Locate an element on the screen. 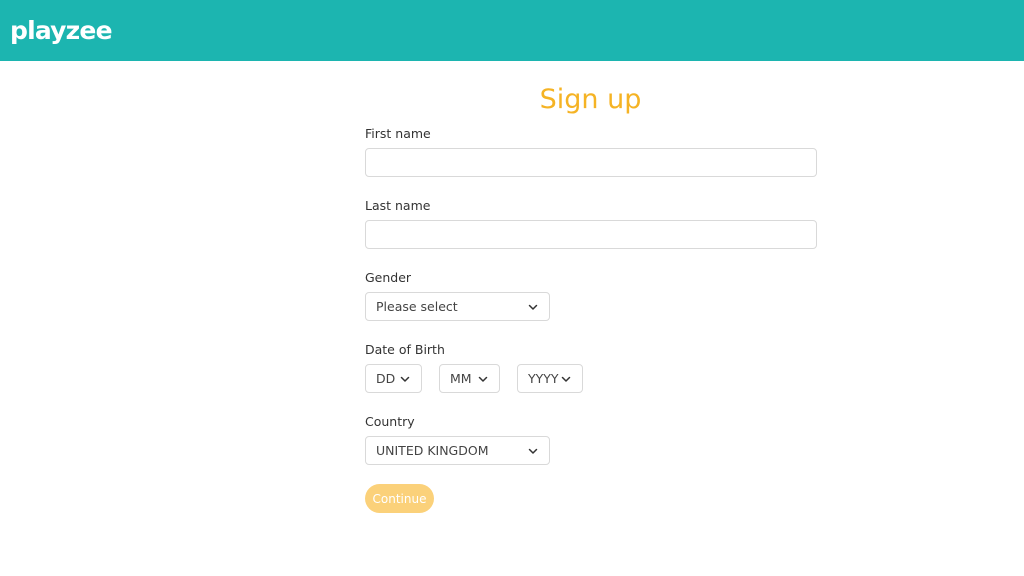 The height and width of the screenshot is (576, 1024). dob-day-select: DD is located at coordinates (393, 378).